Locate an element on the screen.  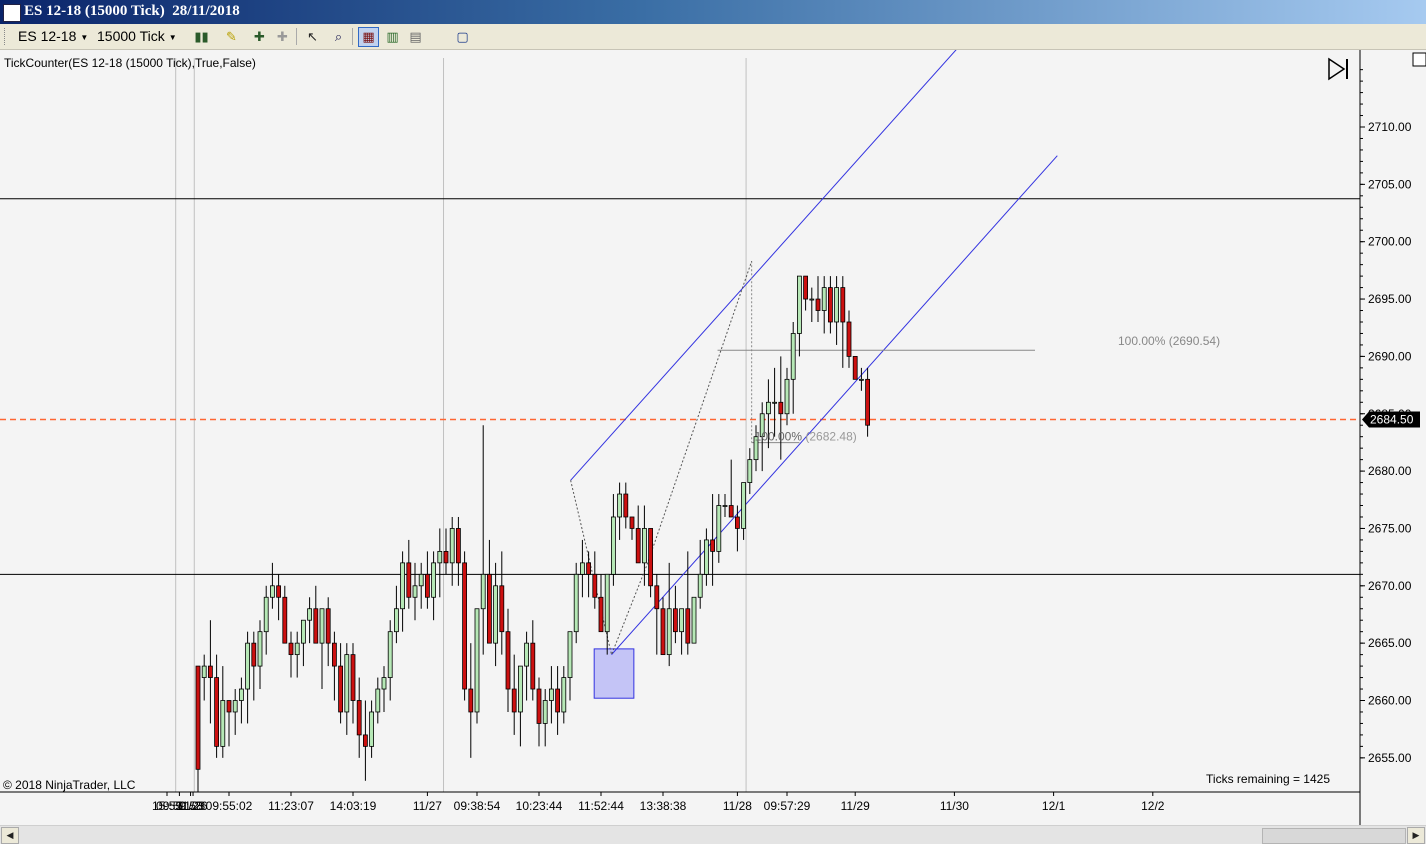
fib-lower-label: 100.00% (2682.48) is located at coordinates (806, 437).